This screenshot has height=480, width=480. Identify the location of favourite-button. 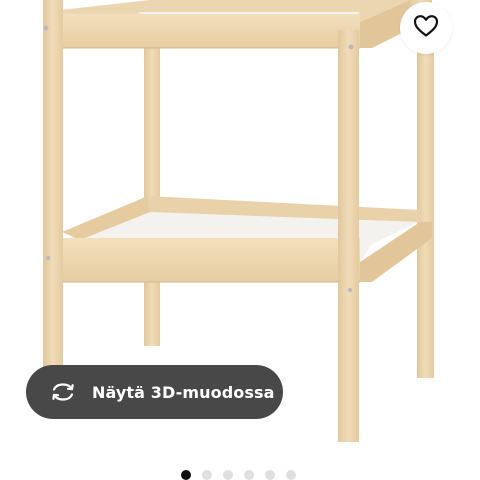
(426, 28).